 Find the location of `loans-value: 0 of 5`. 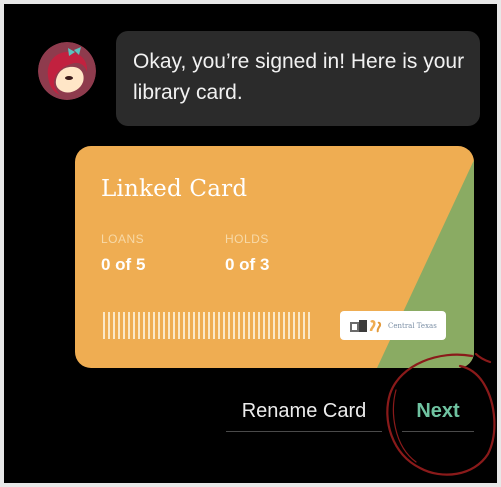

loans-value: 0 of 5 is located at coordinates (123, 264).